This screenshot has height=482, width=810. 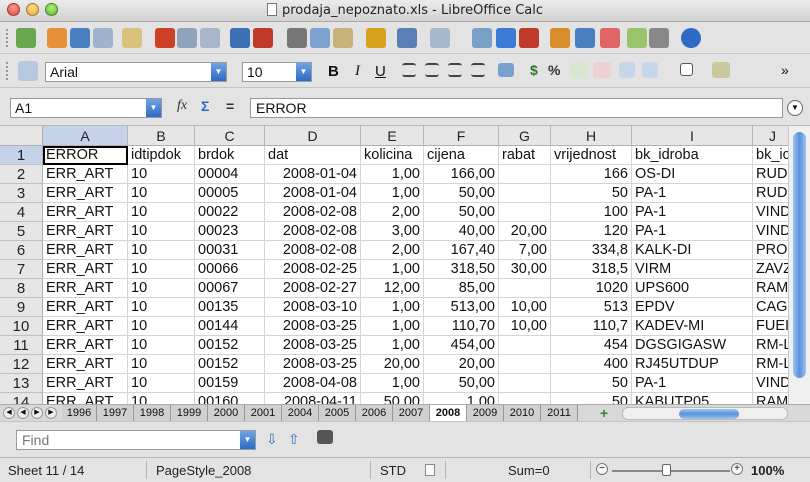 I want to click on cell-g14, so click(x=525, y=398).